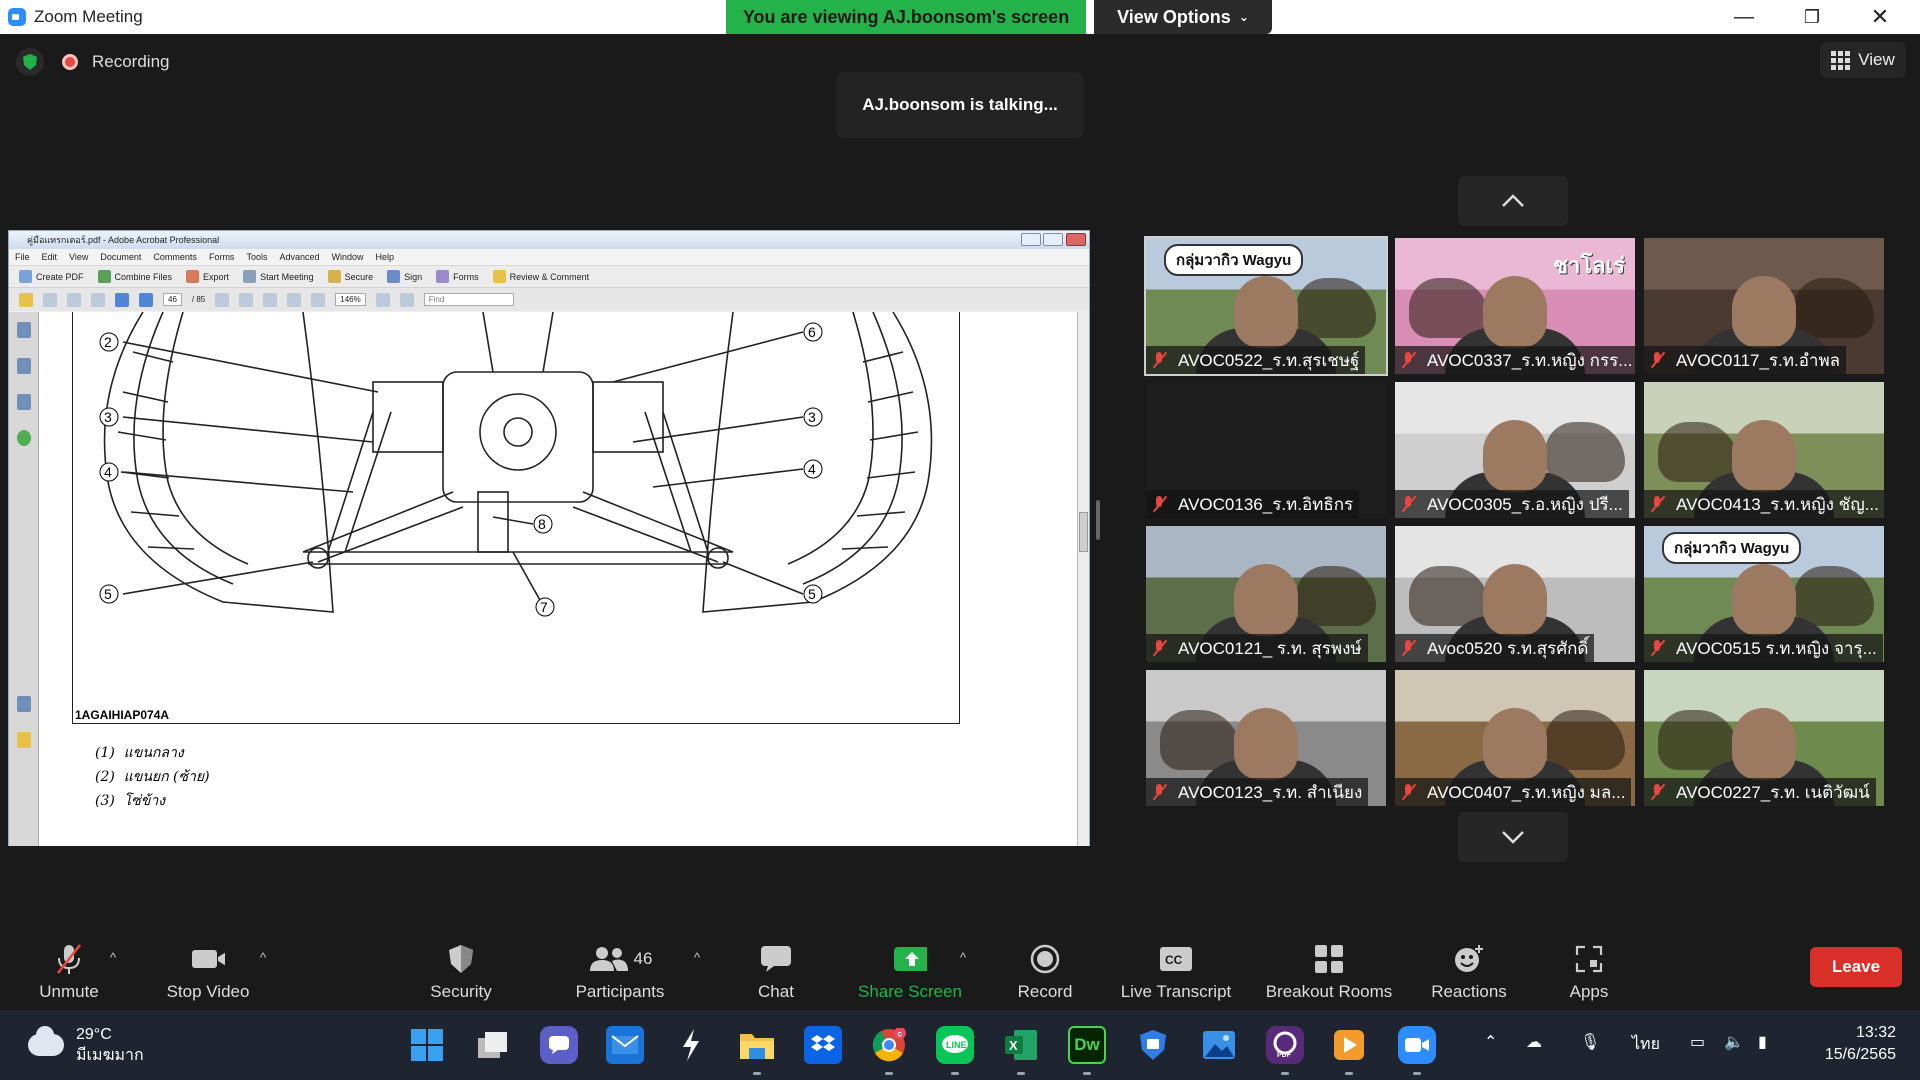 This screenshot has height=1080, width=1920. I want to click on pages-panel-icon, so click(23, 330).